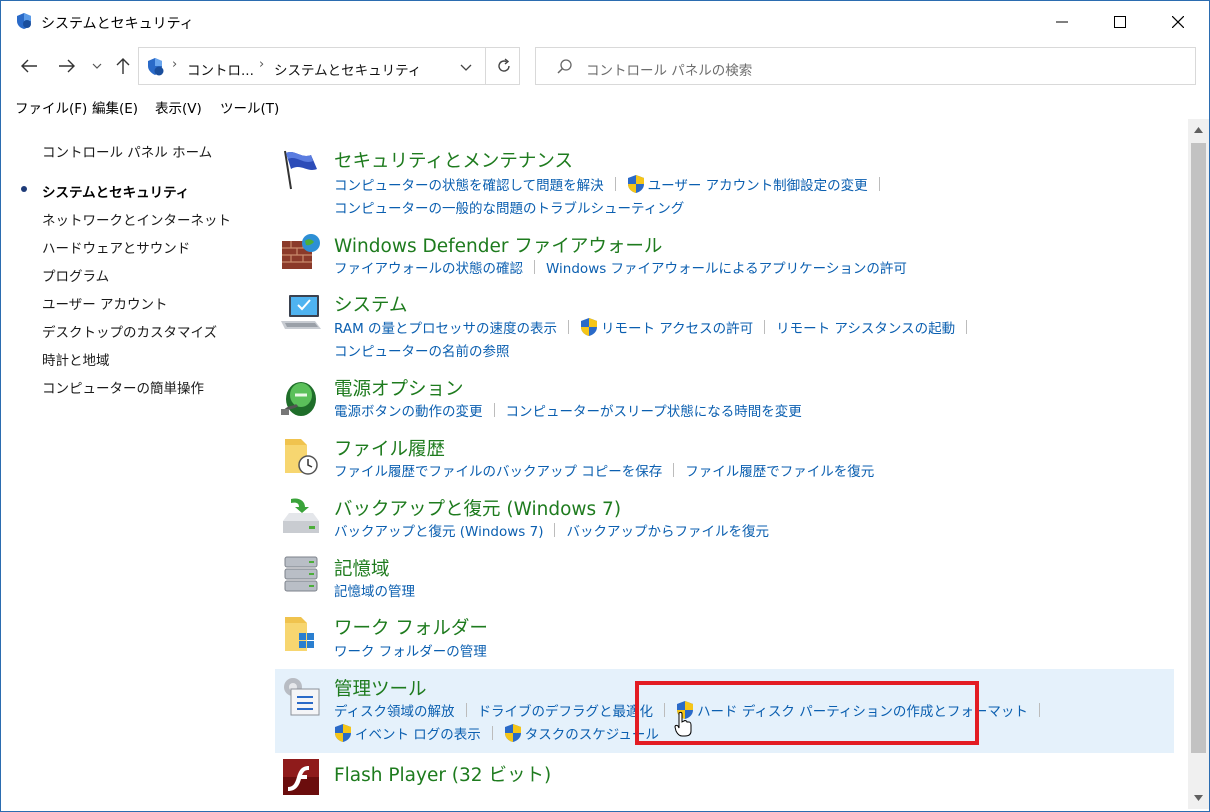  Describe the element at coordinates (301, 779) in the screenshot. I see `flash-icon` at that location.